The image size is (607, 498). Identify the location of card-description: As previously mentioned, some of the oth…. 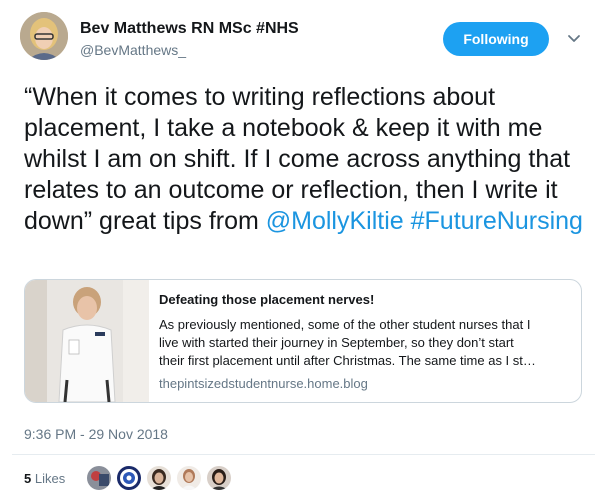
(364, 343).